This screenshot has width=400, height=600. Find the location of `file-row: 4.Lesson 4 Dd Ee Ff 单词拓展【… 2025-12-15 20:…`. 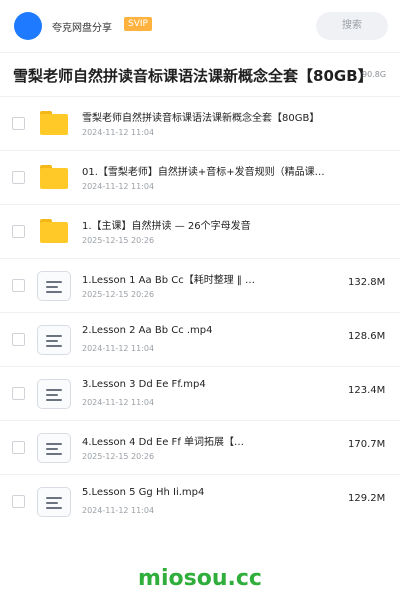

file-row: 4.Lesson 4 Dd Ee Ff 单词拓展【… 2025-12-15 20:… is located at coordinates (200, 447).